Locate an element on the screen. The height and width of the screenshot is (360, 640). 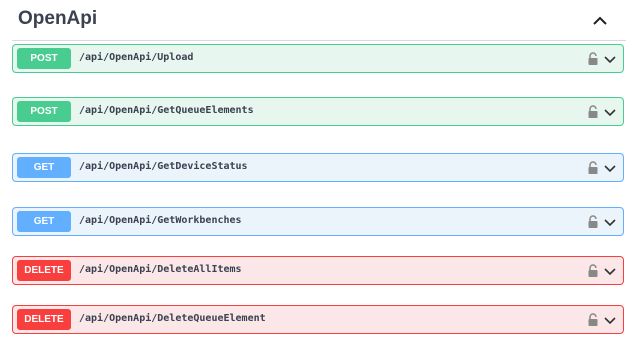
operation-path: /api/OpenApi/DeleteAllItems is located at coordinates (160, 269).